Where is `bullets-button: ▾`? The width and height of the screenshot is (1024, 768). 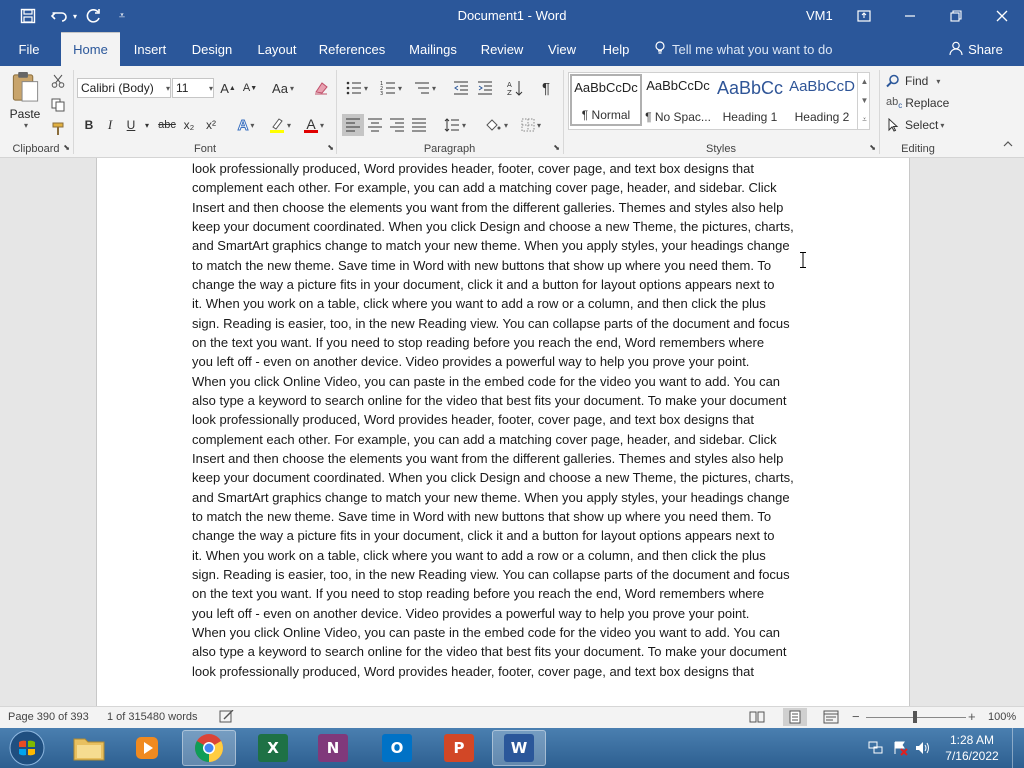
bullets-button: ▾ is located at coordinates (357, 88).